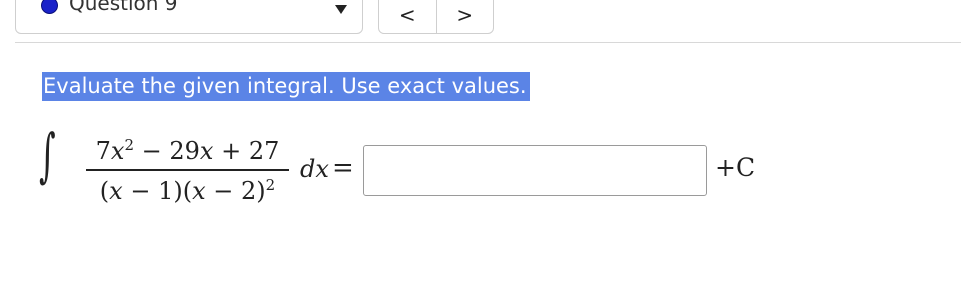 Image resolution: width=962 pixels, height=289 pixels. I want to click on numerator-variable: x, so click(117, 151).